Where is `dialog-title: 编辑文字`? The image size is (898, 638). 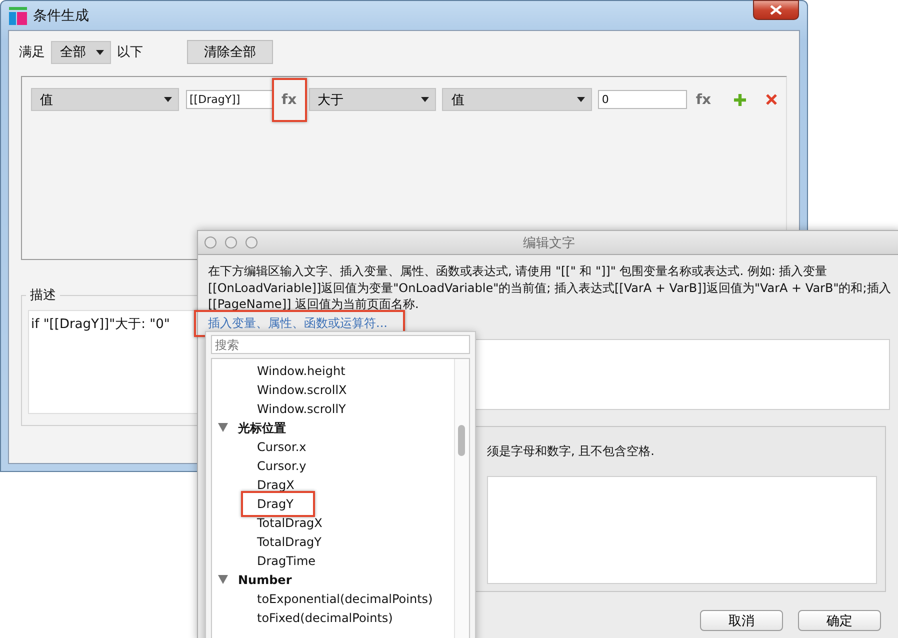
dialog-title: 编辑文字 is located at coordinates (549, 243).